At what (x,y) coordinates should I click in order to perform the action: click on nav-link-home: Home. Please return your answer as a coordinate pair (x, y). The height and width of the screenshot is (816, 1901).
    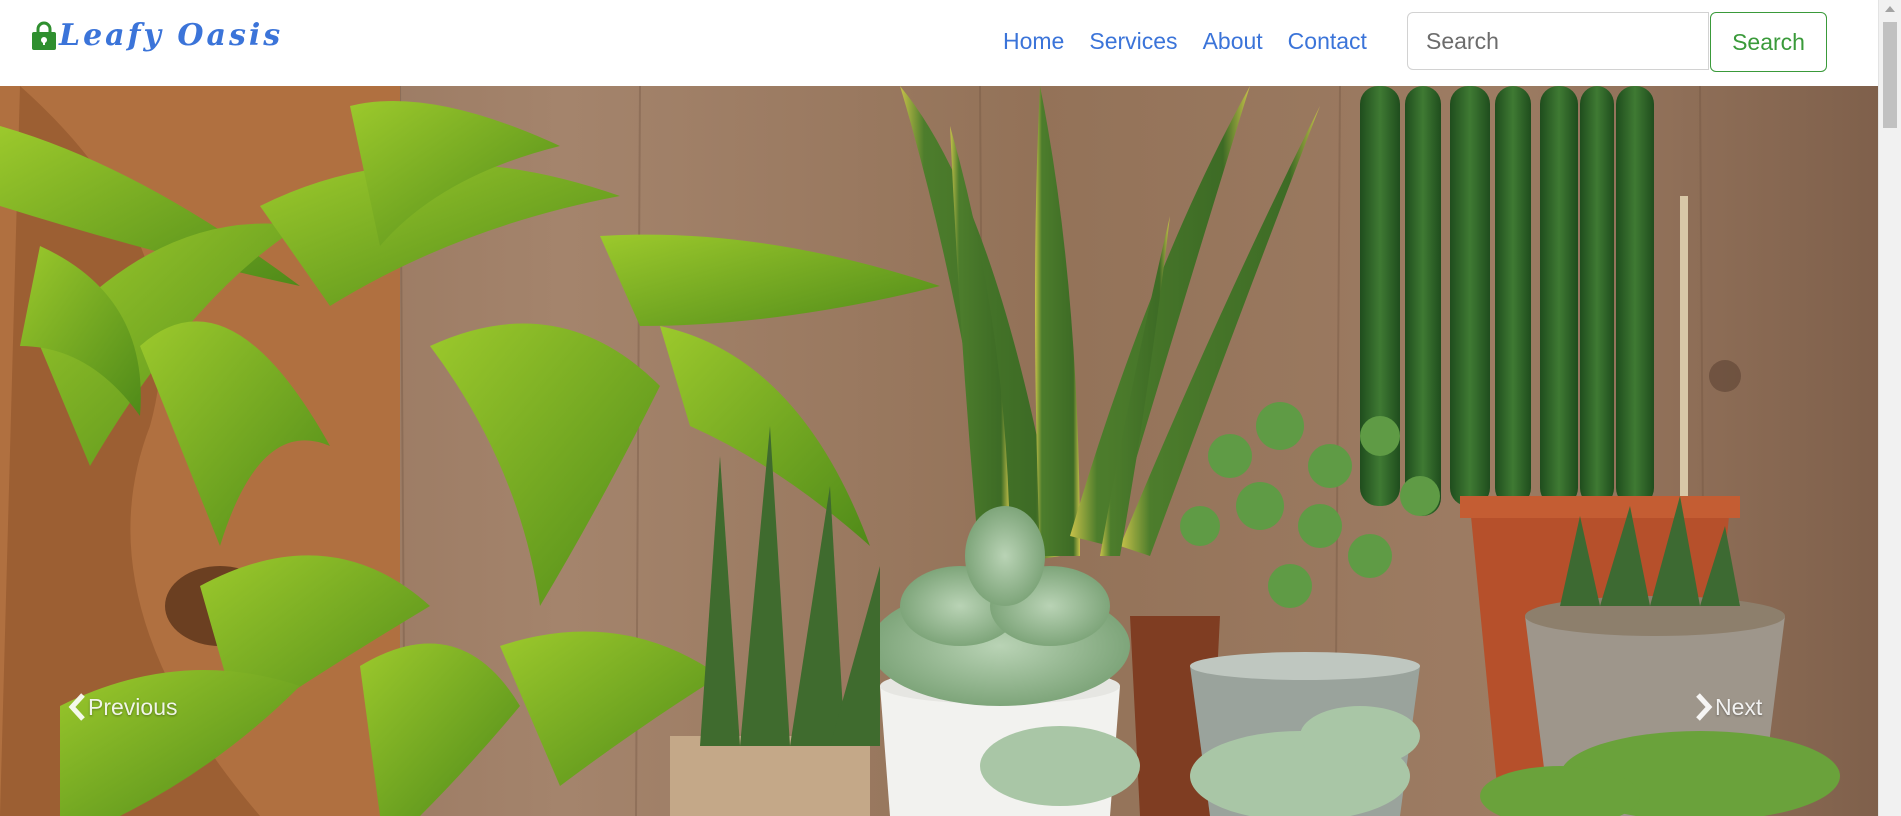
    Looking at the image, I should click on (1033, 41).